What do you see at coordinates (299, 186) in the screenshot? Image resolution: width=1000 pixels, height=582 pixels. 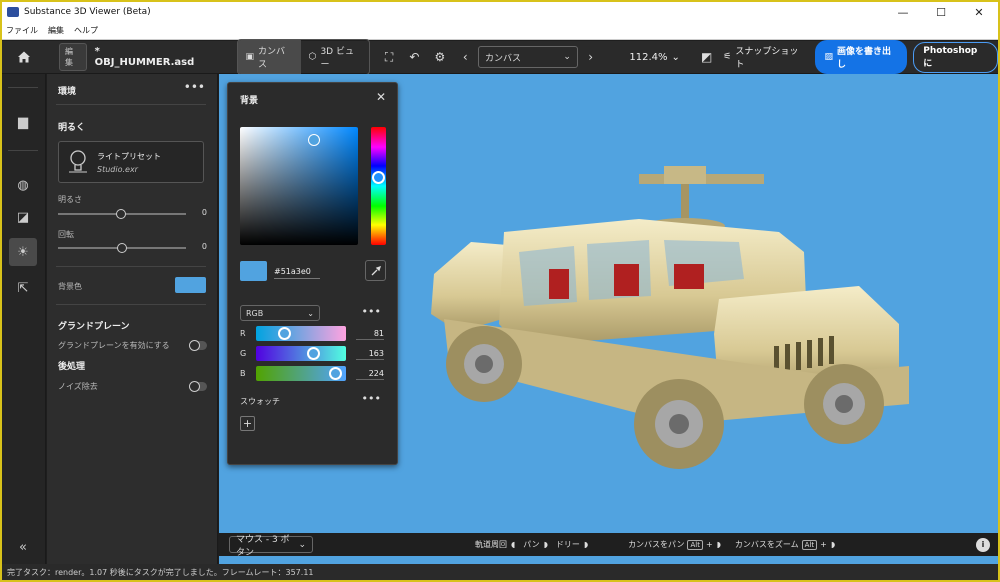 I see `saturation-value-picker` at bounding box center [299, 186].